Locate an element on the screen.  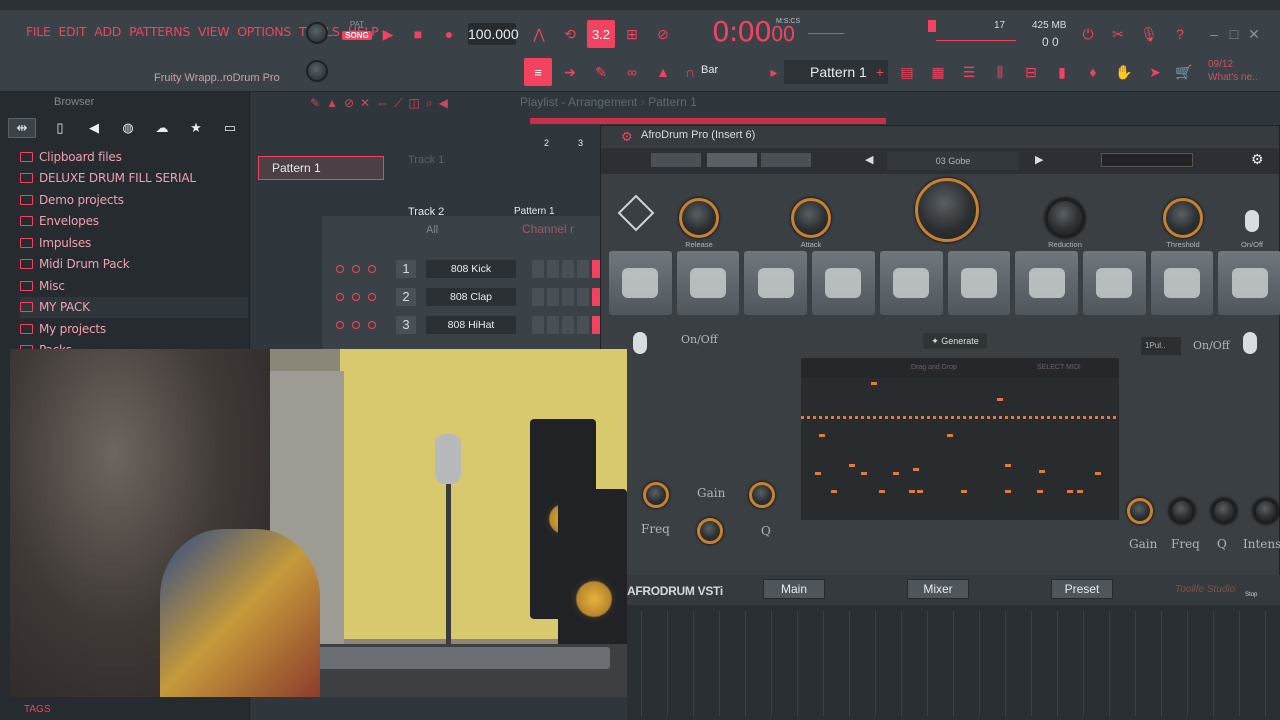
stop-label: Stop is located at coordinates (1251, 595).